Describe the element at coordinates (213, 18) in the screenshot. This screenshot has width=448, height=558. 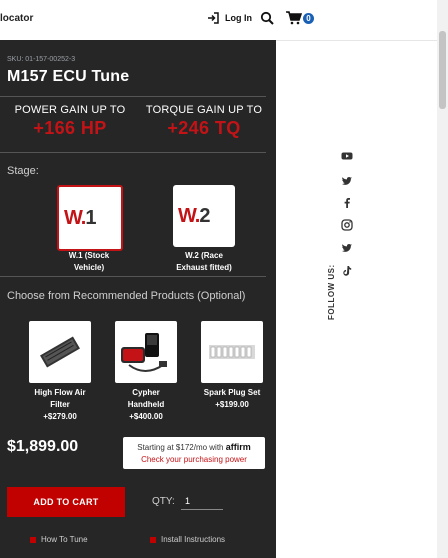
I see `login-icon` at that location.